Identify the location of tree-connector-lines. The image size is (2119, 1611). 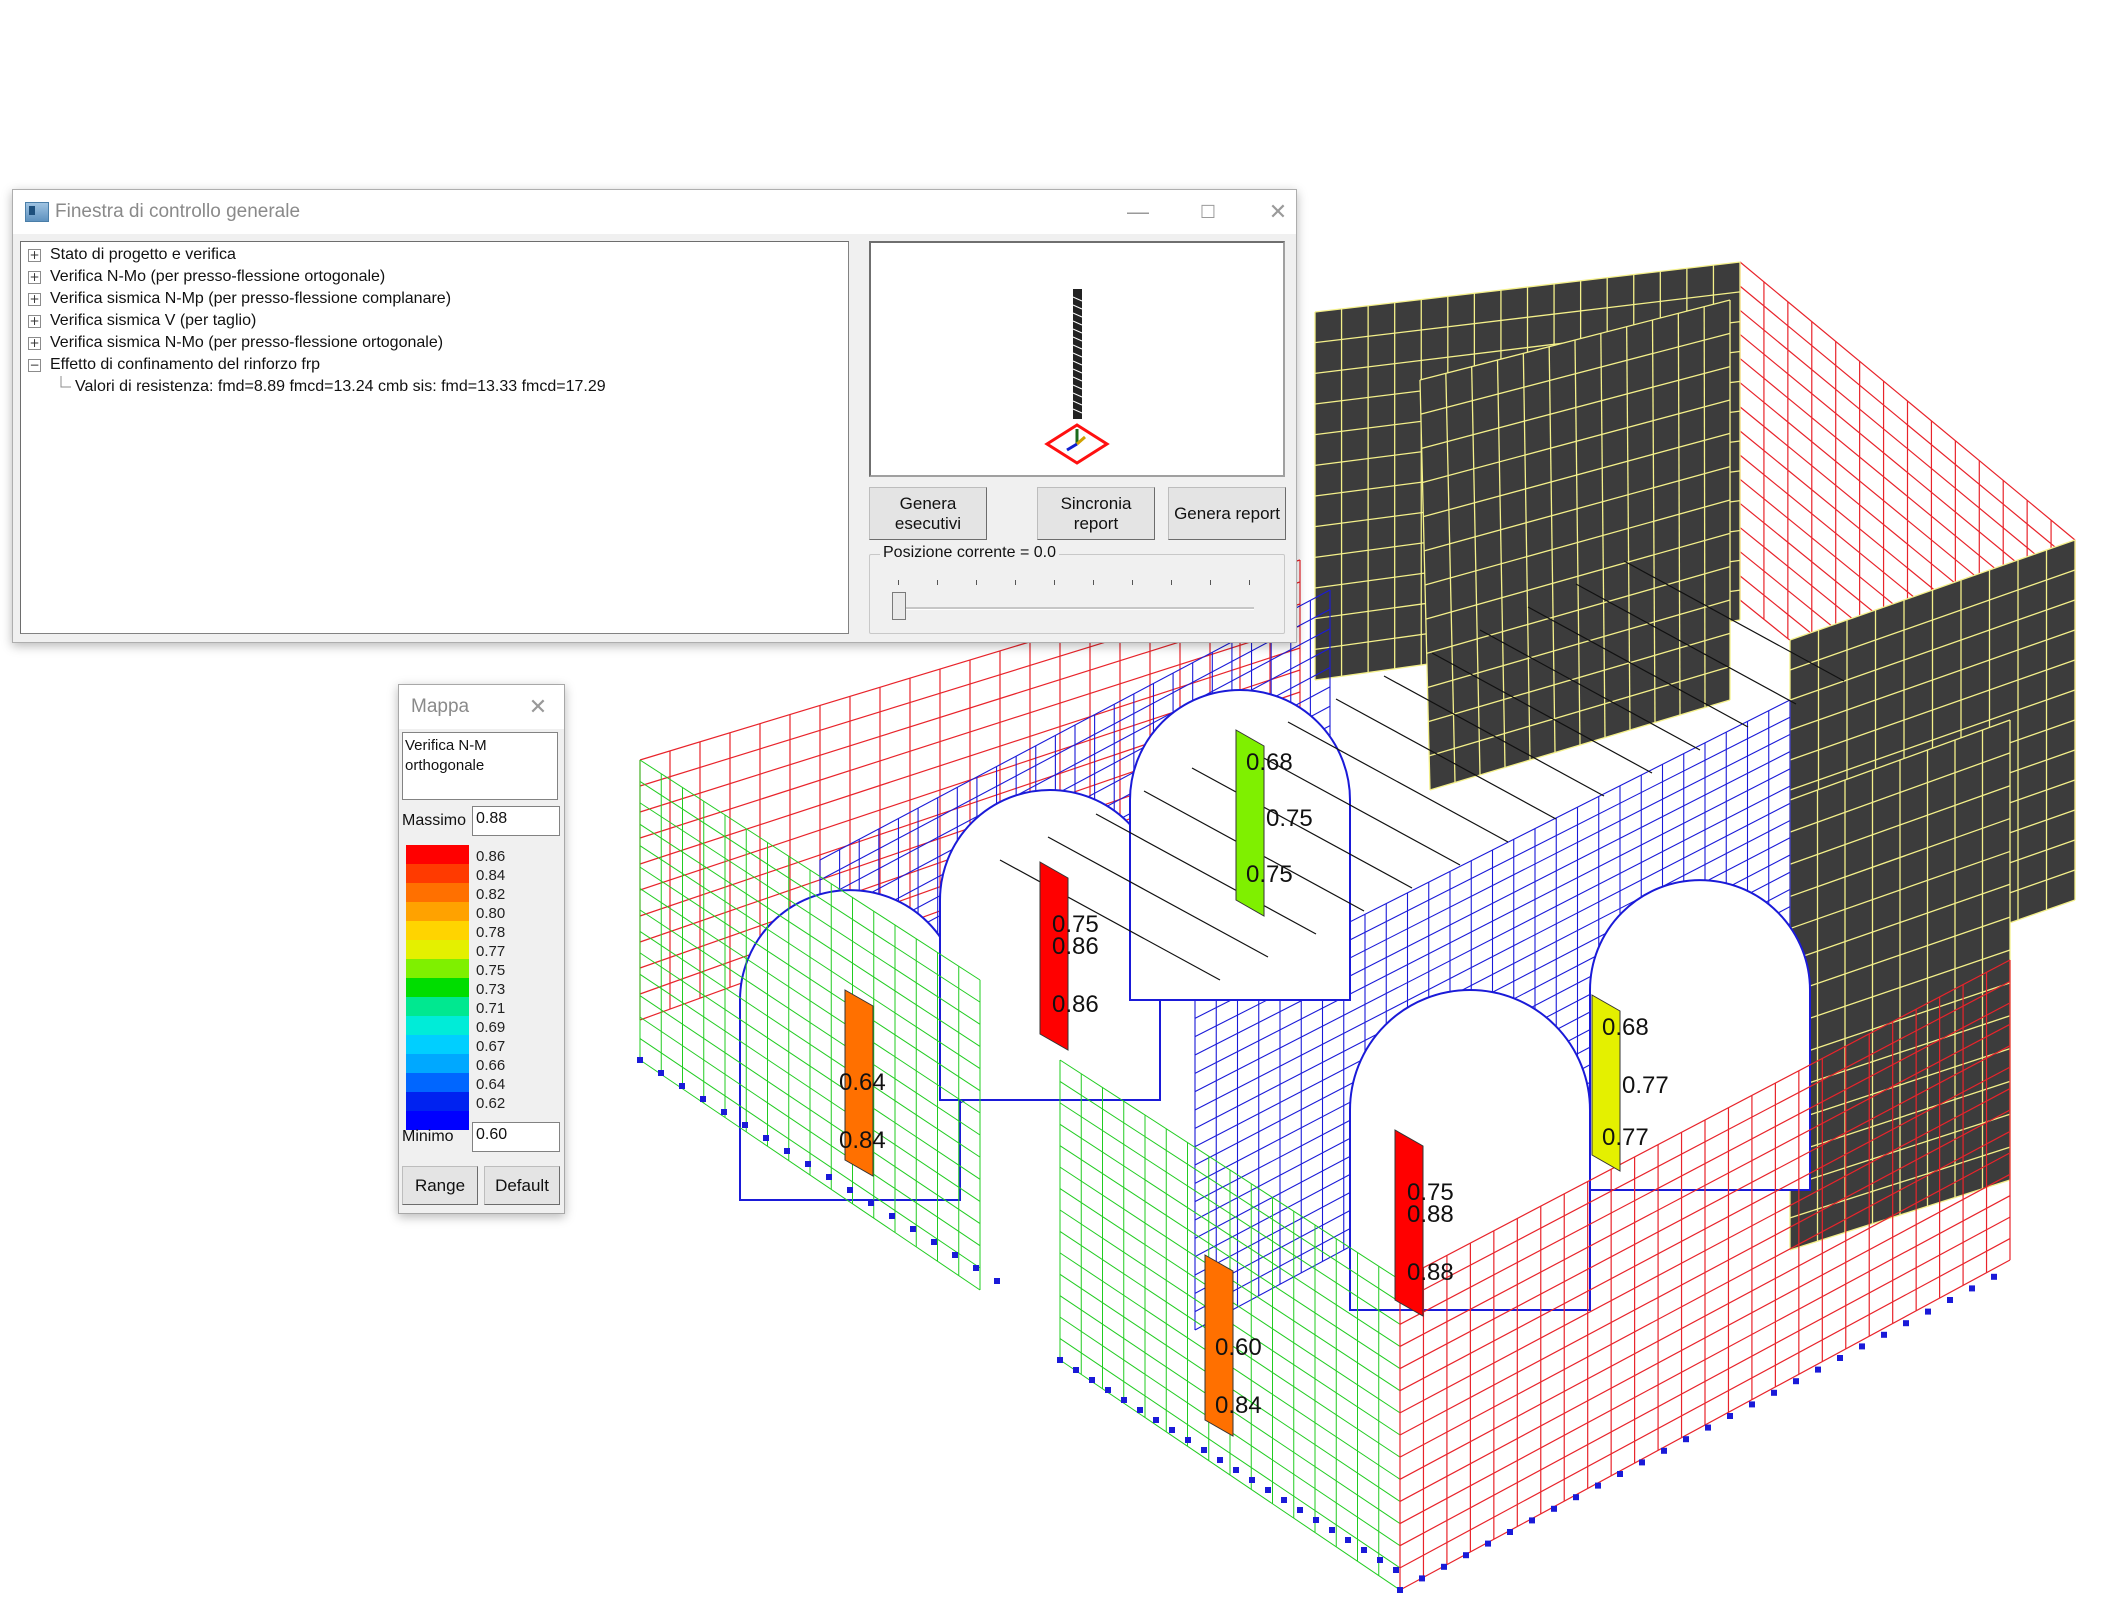
(65, 382).